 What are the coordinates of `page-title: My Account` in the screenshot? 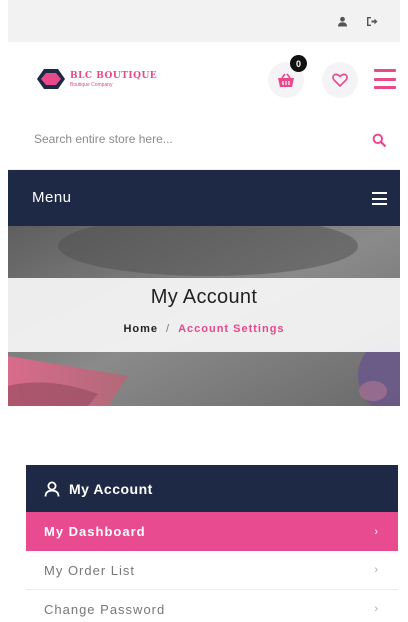 It's located at (204, 297).